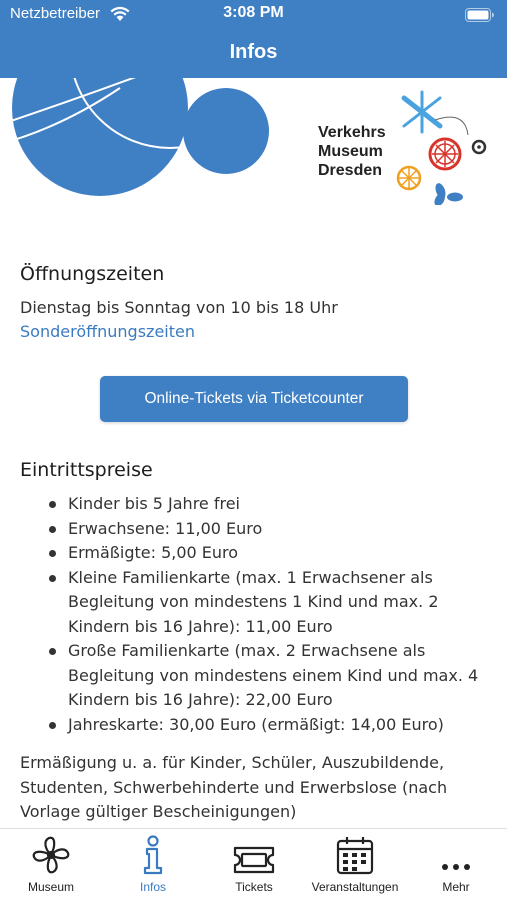 The width and height of the screenshot is (507, 900). Describe the element at coordinates (456, 867) in the screenshot. I see `more-dots-icon` at that location.